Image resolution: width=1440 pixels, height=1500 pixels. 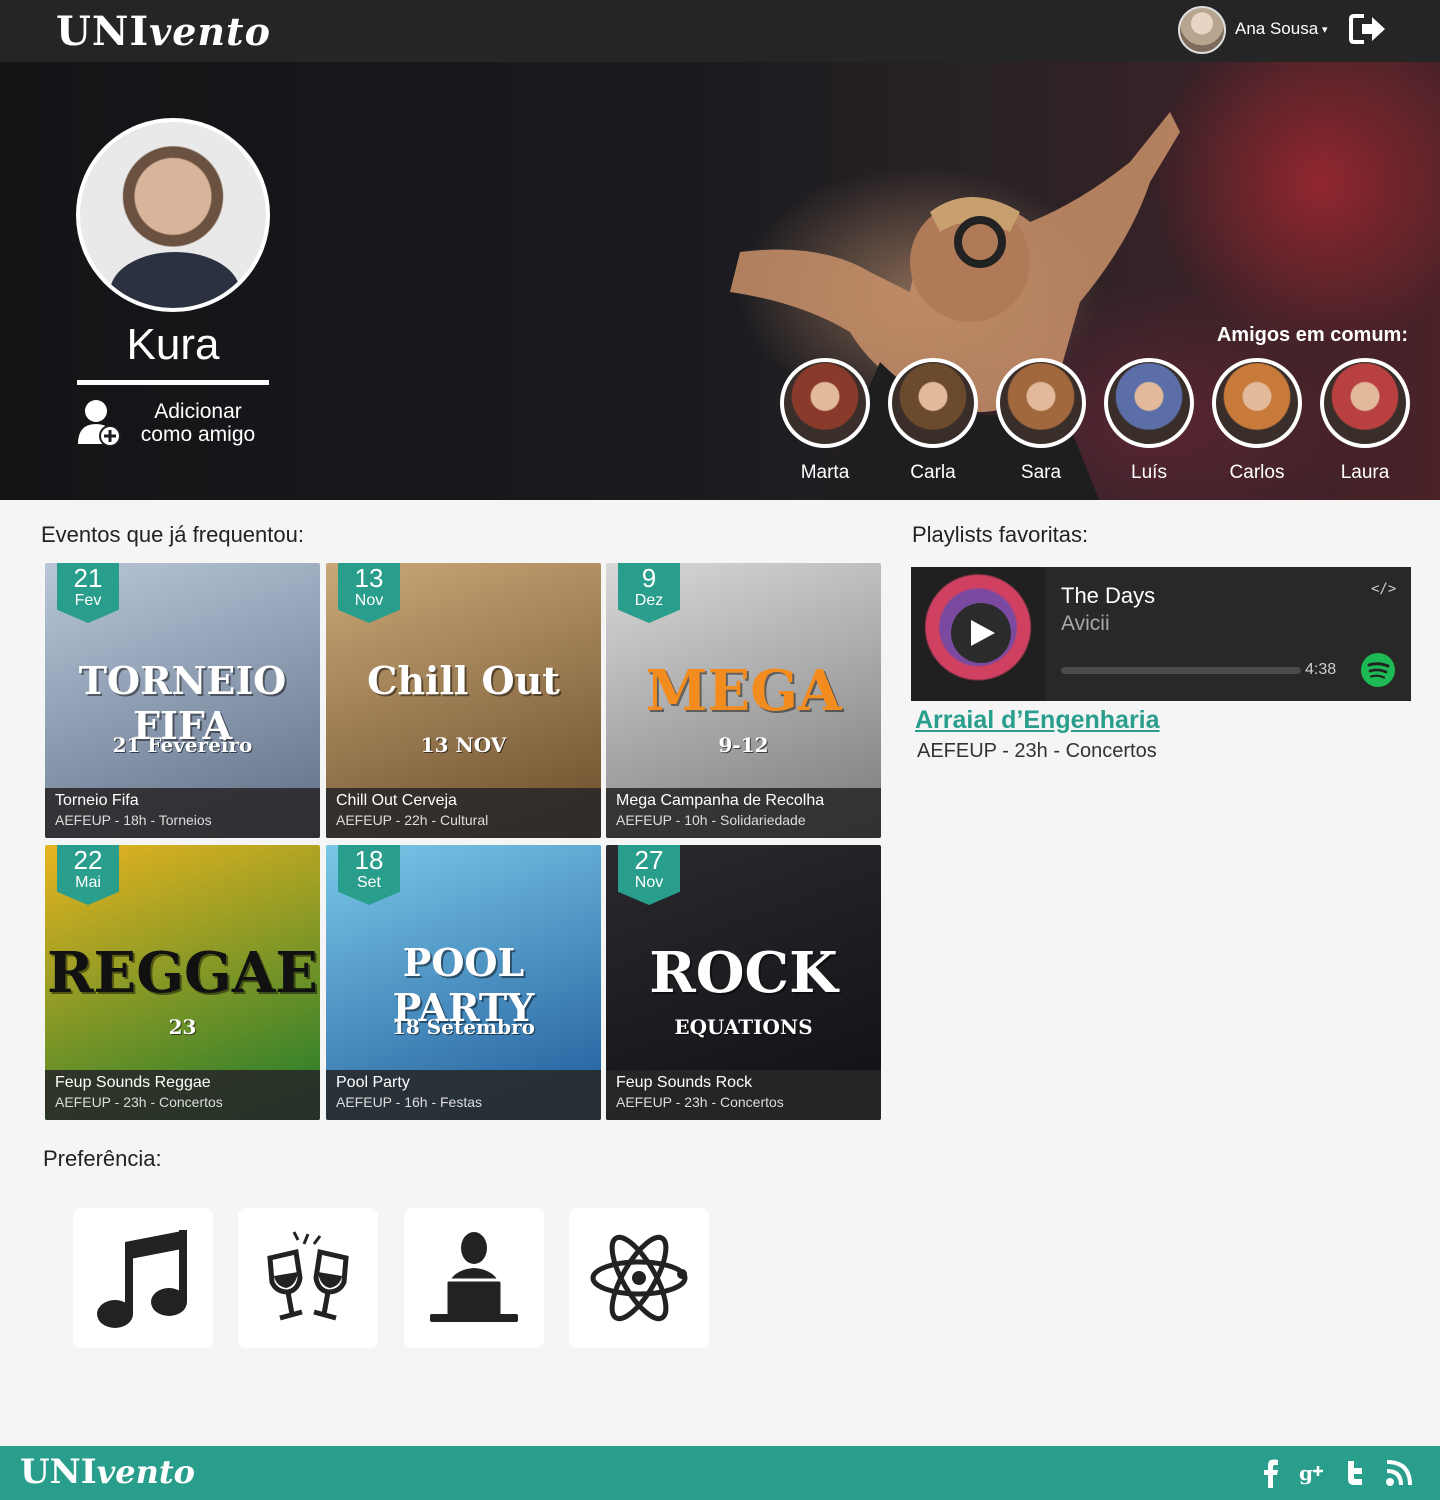 I want to click on preference-technology, so click(x=474, y=1278).